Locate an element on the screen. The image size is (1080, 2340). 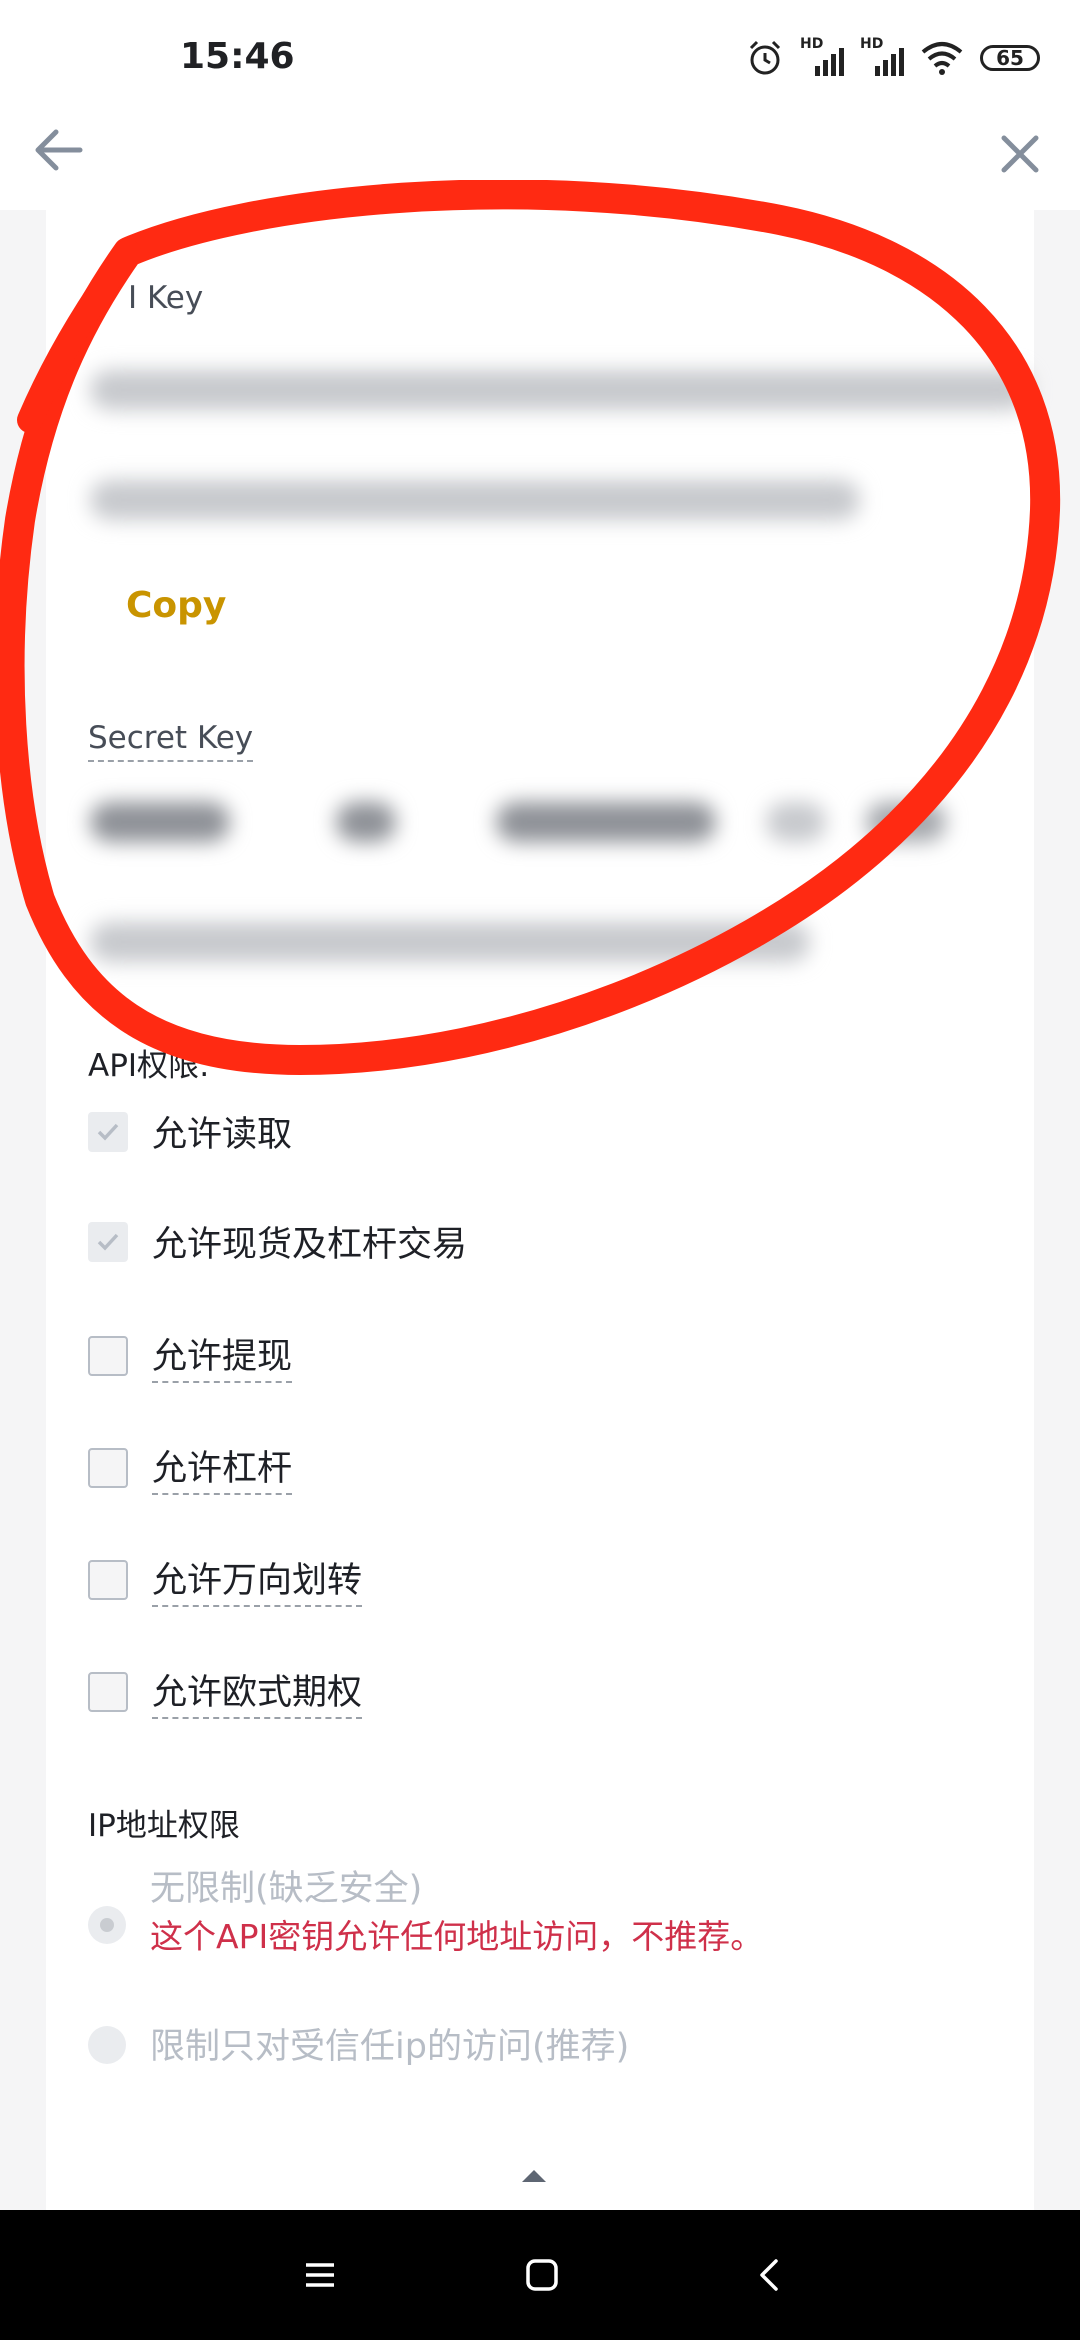
top-nav-bar is located at coordinates (540, 165).